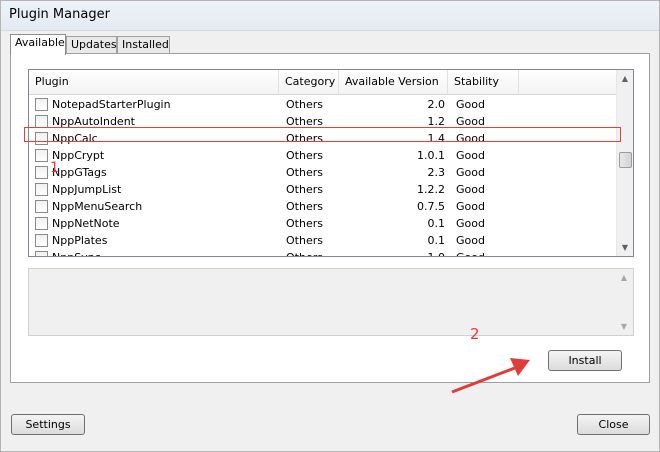 The height and width of the screenshot is (452, 660). Describe the element at coordinates (436, 104) in the screenshot. I see `plugin-version: 2.0` at that location.